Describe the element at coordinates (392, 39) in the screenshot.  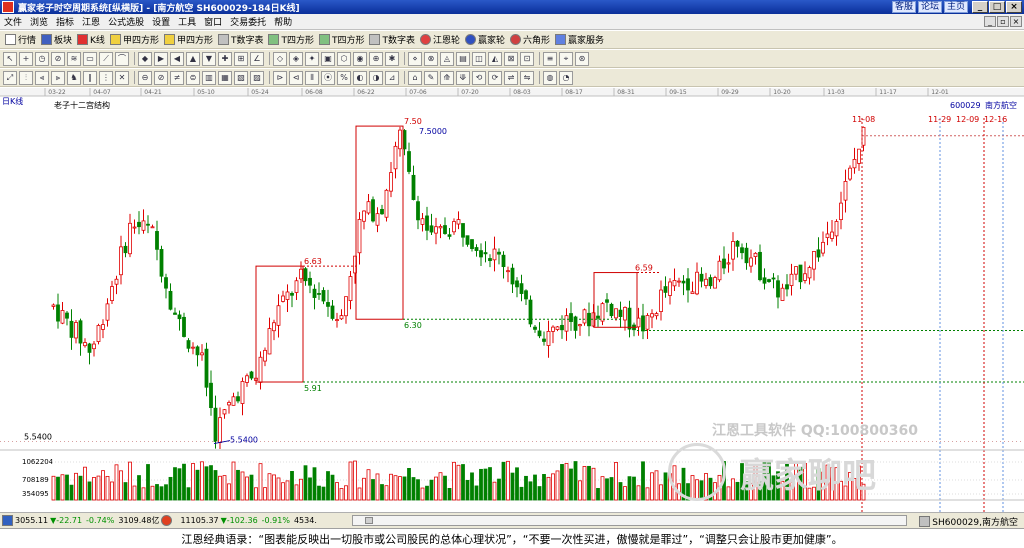
I see `t-number-table-button: T数字表` at that location.